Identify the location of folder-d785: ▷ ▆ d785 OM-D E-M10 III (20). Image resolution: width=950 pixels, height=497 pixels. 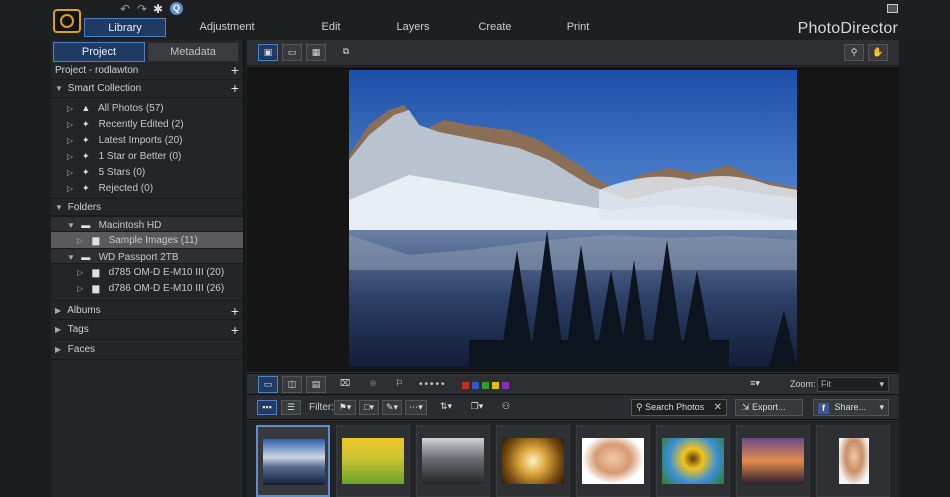
(147, 272).